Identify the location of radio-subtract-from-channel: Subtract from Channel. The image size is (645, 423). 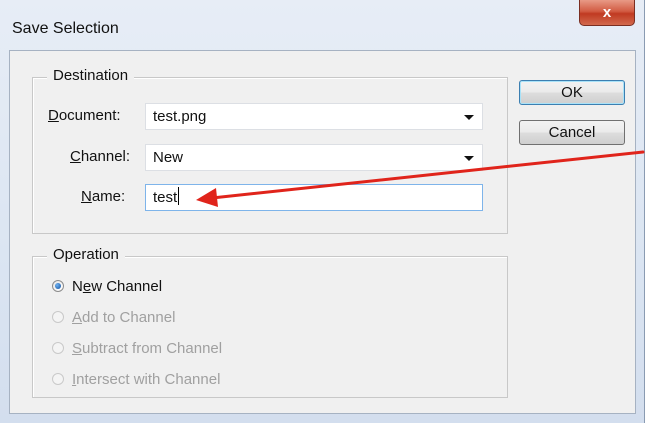
(137, 348).